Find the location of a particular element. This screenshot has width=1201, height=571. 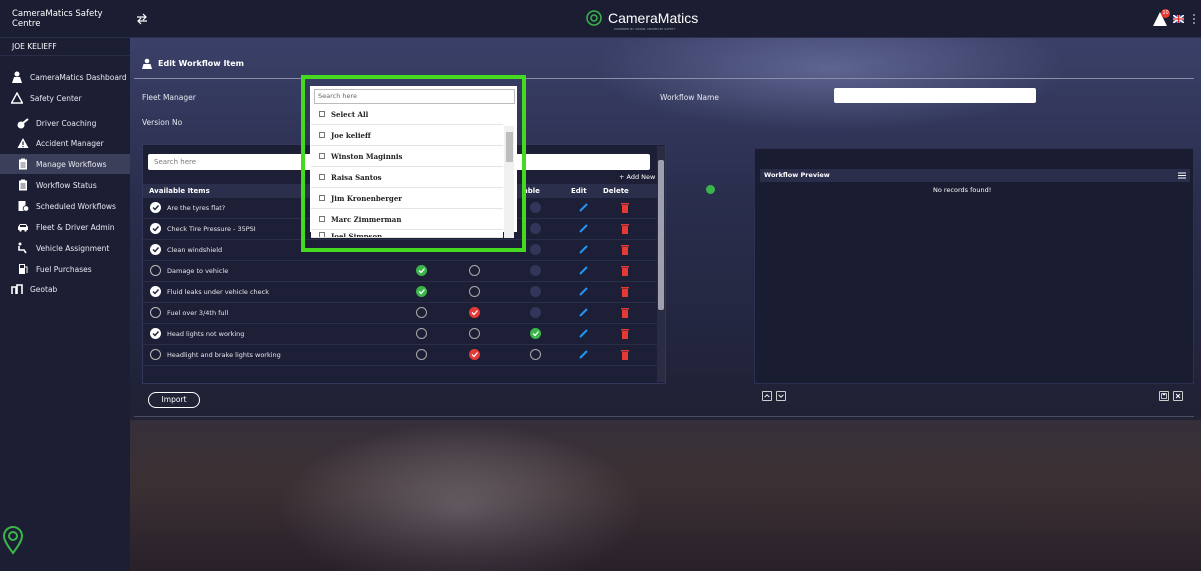

sidebar-item-label: Accident Manager is located at coordinates (70, 143).